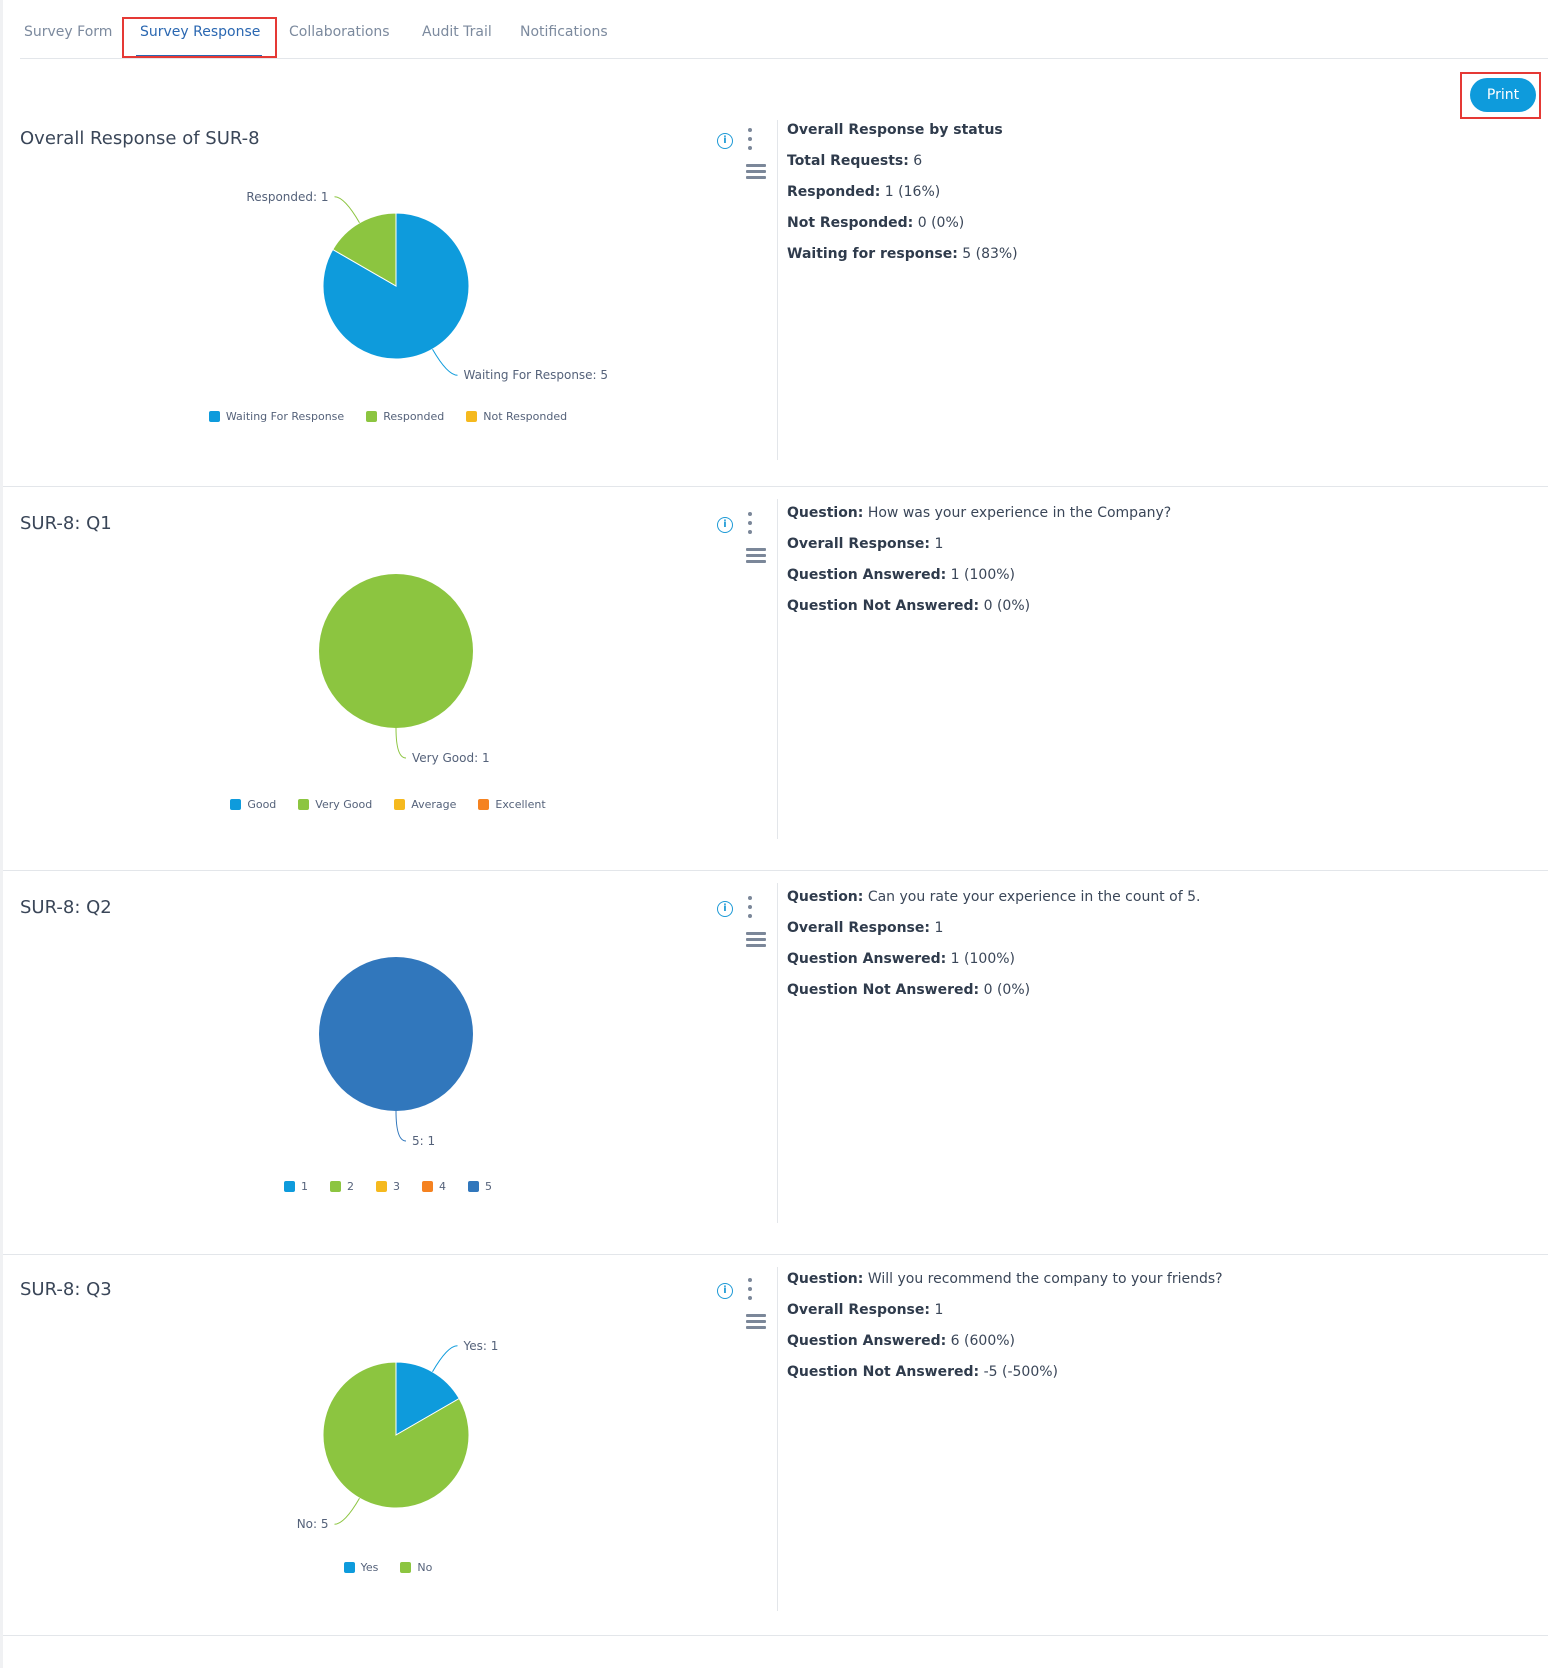  I want to click on summary-line: Question Answered: 1 (100%), so click(1147, 580).